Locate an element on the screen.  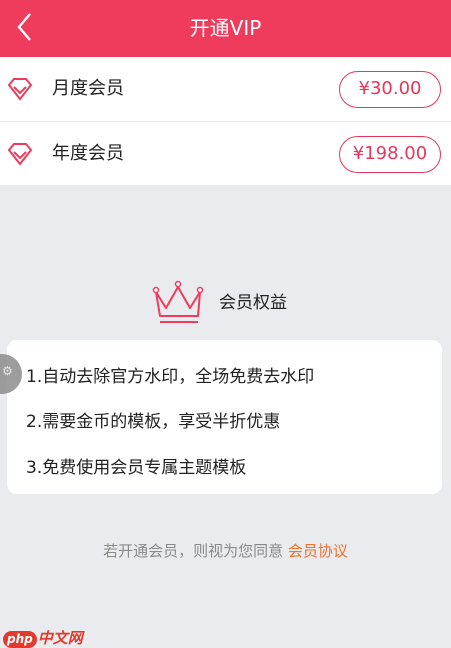
site-watermark: php 中文网 is located at coordinates (43, 637).